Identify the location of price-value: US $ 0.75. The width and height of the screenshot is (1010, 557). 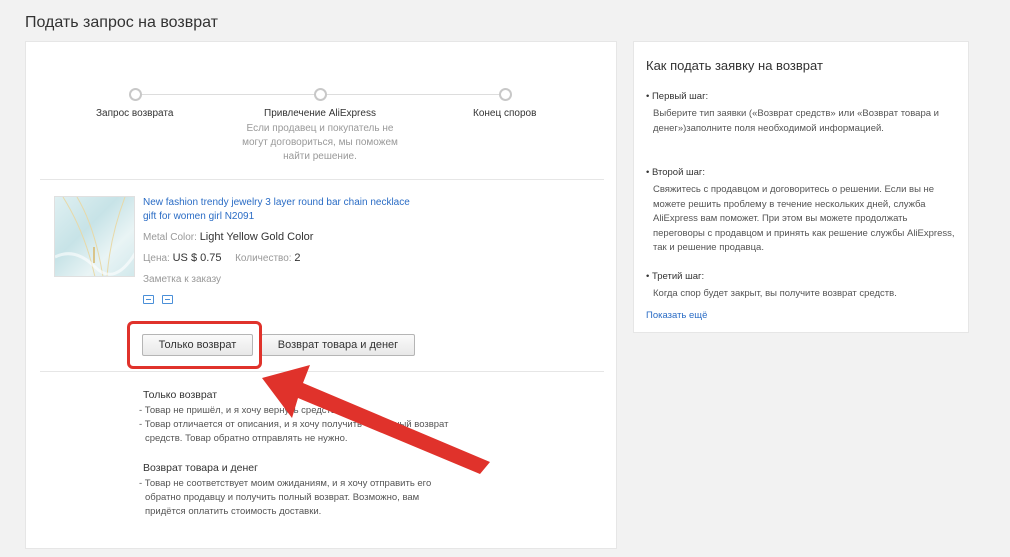
(197, 258).